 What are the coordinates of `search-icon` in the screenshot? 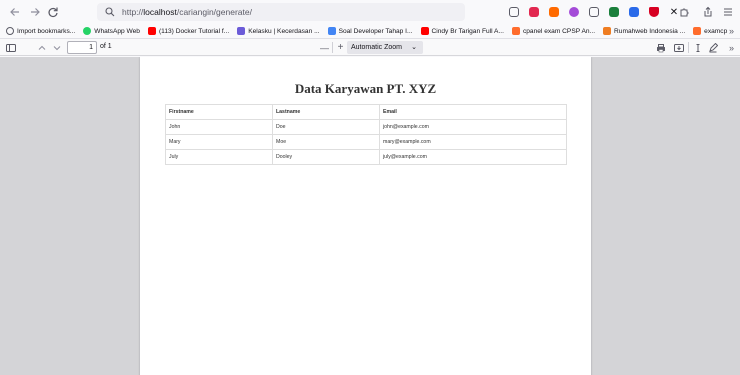 It's located at (110, 12).